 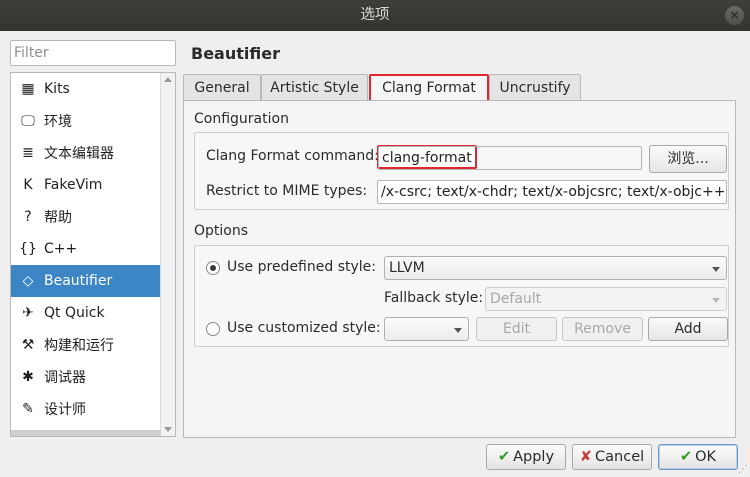 I want to click on apply-button: ✔ Apply, so click(x=526, y=457).